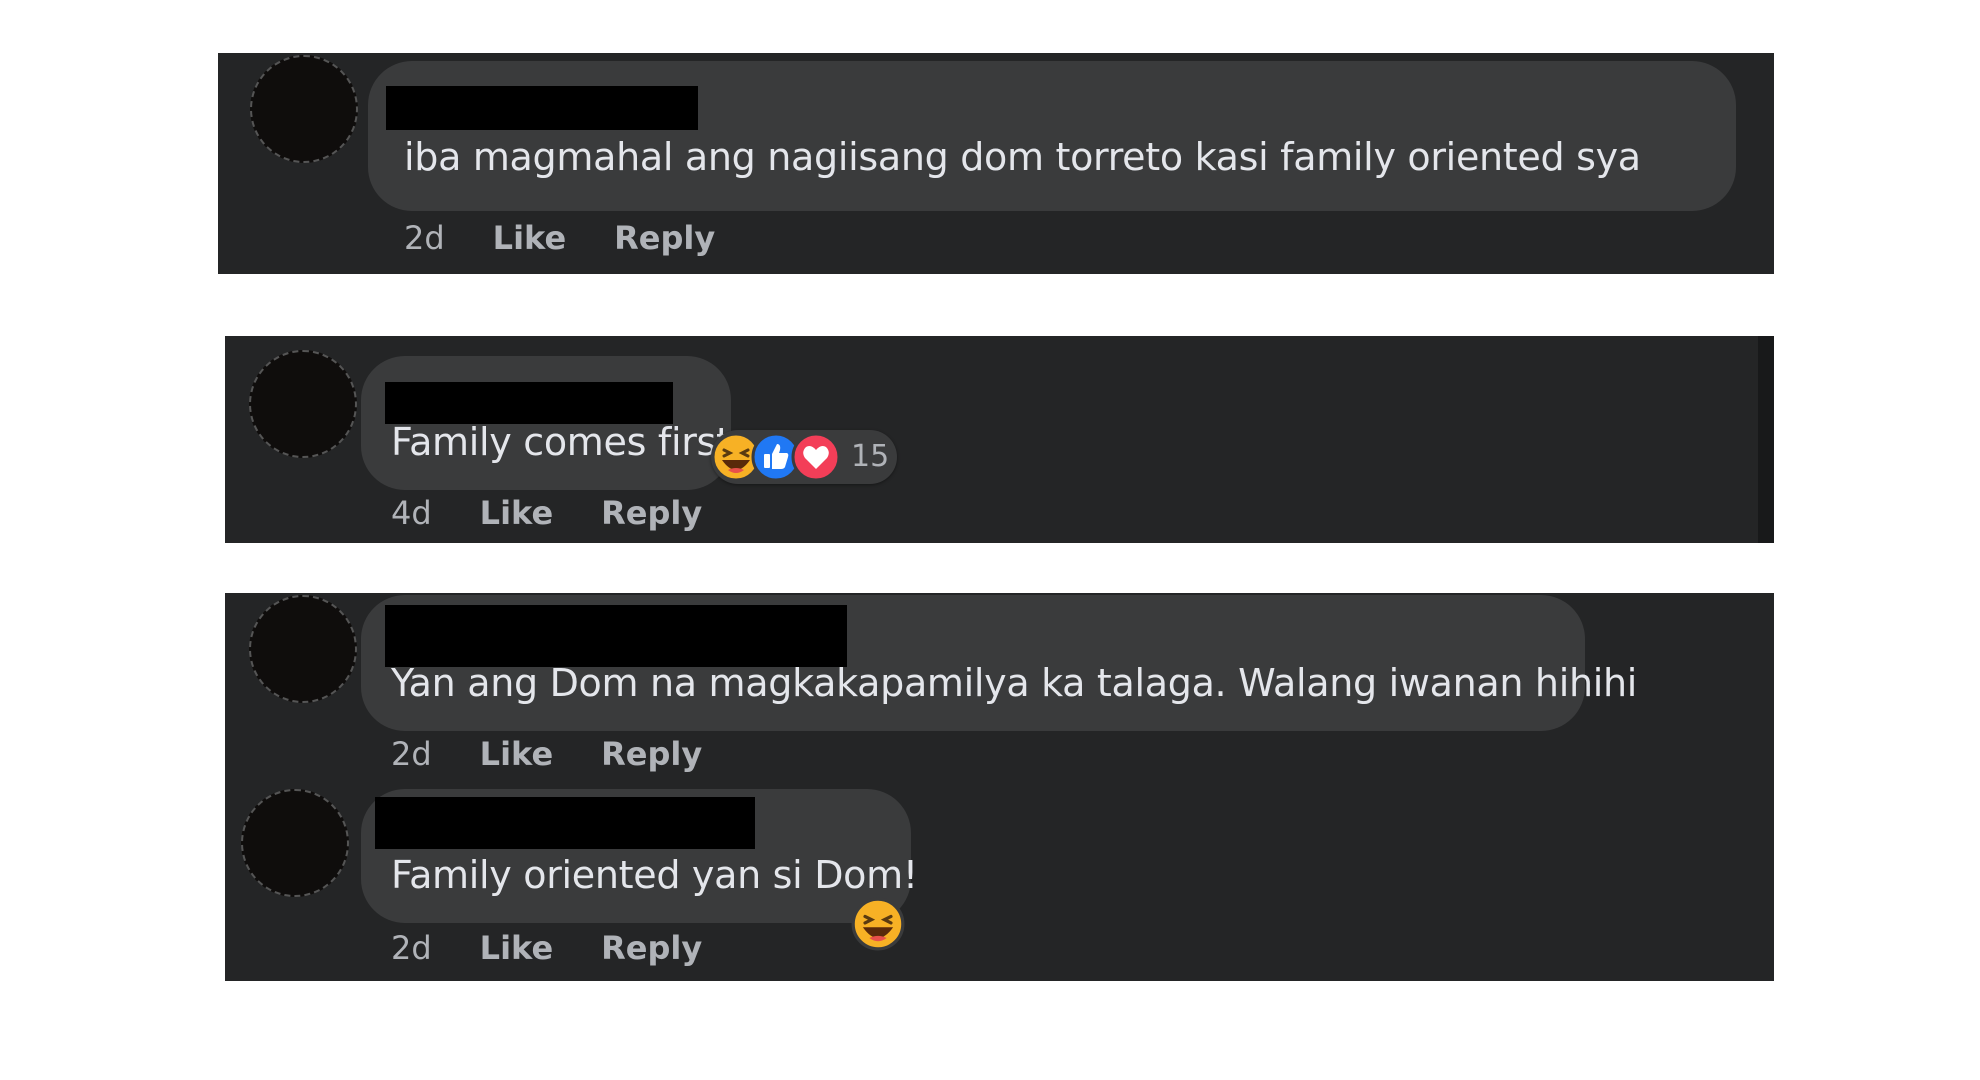 Image resolution: width=1980 pixels, height=1080 pixels. I want to click on love-icon, so click(816, 457).